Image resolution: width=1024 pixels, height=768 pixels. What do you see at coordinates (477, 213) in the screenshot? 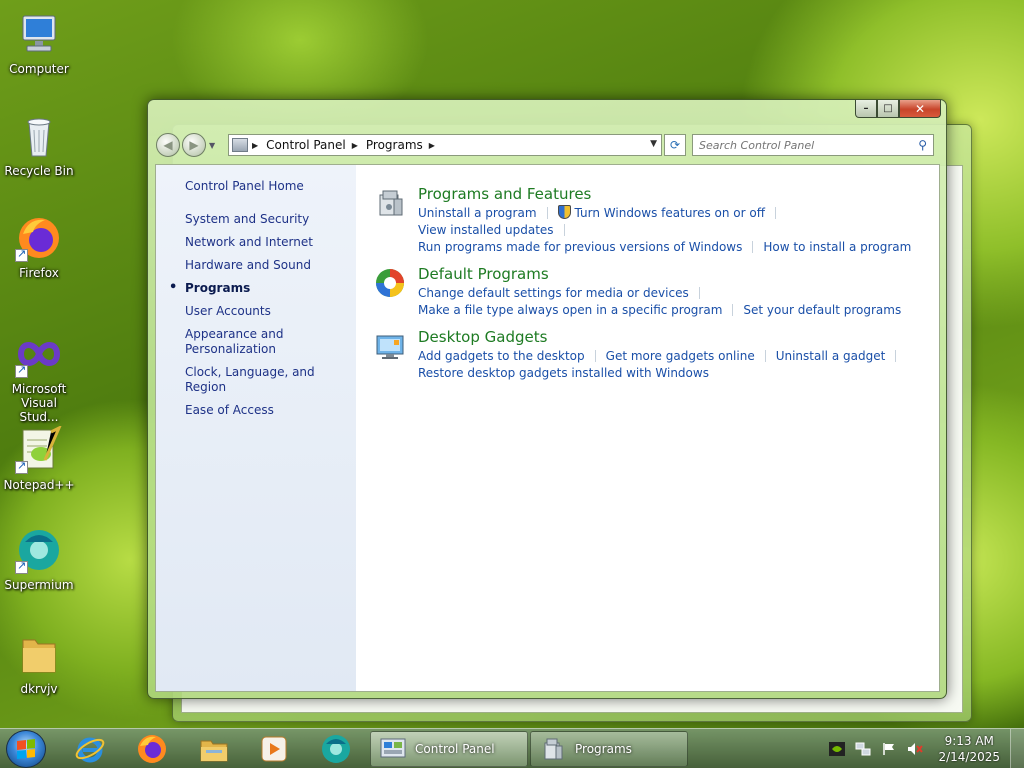
I see `link-uninstall-program: Uninstall a program` at bounding box center [477, 213].